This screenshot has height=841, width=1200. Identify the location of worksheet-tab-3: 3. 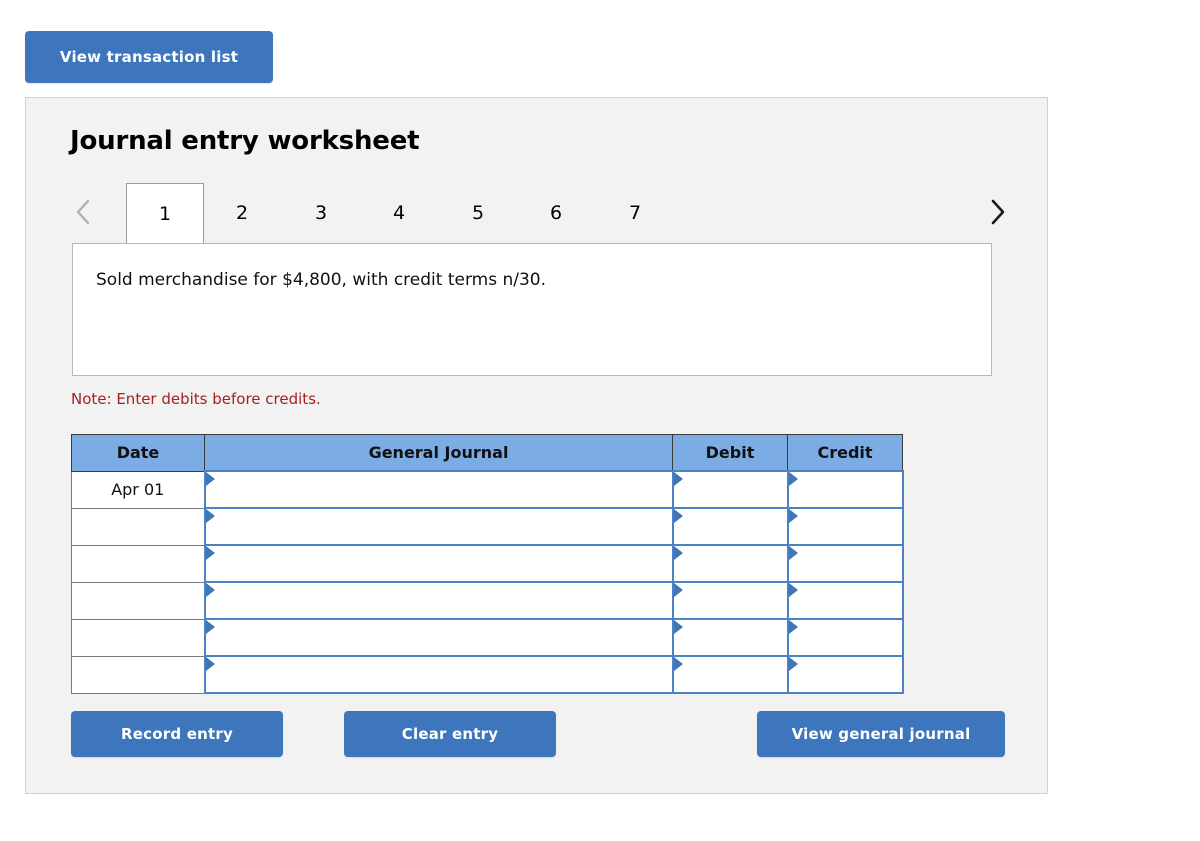
(321, 213).